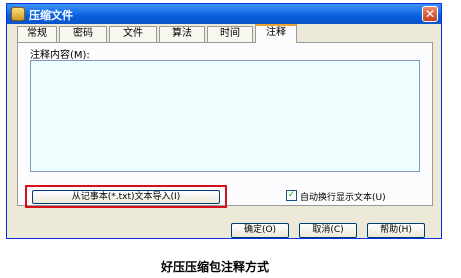 Image resolution: width=461 pixels, height=278 pixels. What do you see at coordinates (215, 267) in the screenshot?
I see `figure-caption: 好压压缩包注释方式` at bounding box center [215, 267].